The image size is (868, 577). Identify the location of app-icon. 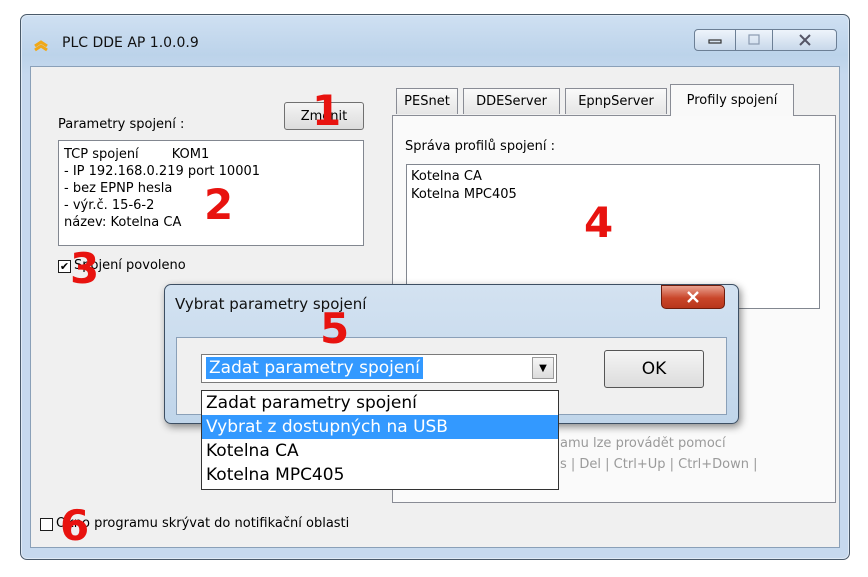
(41, 46).